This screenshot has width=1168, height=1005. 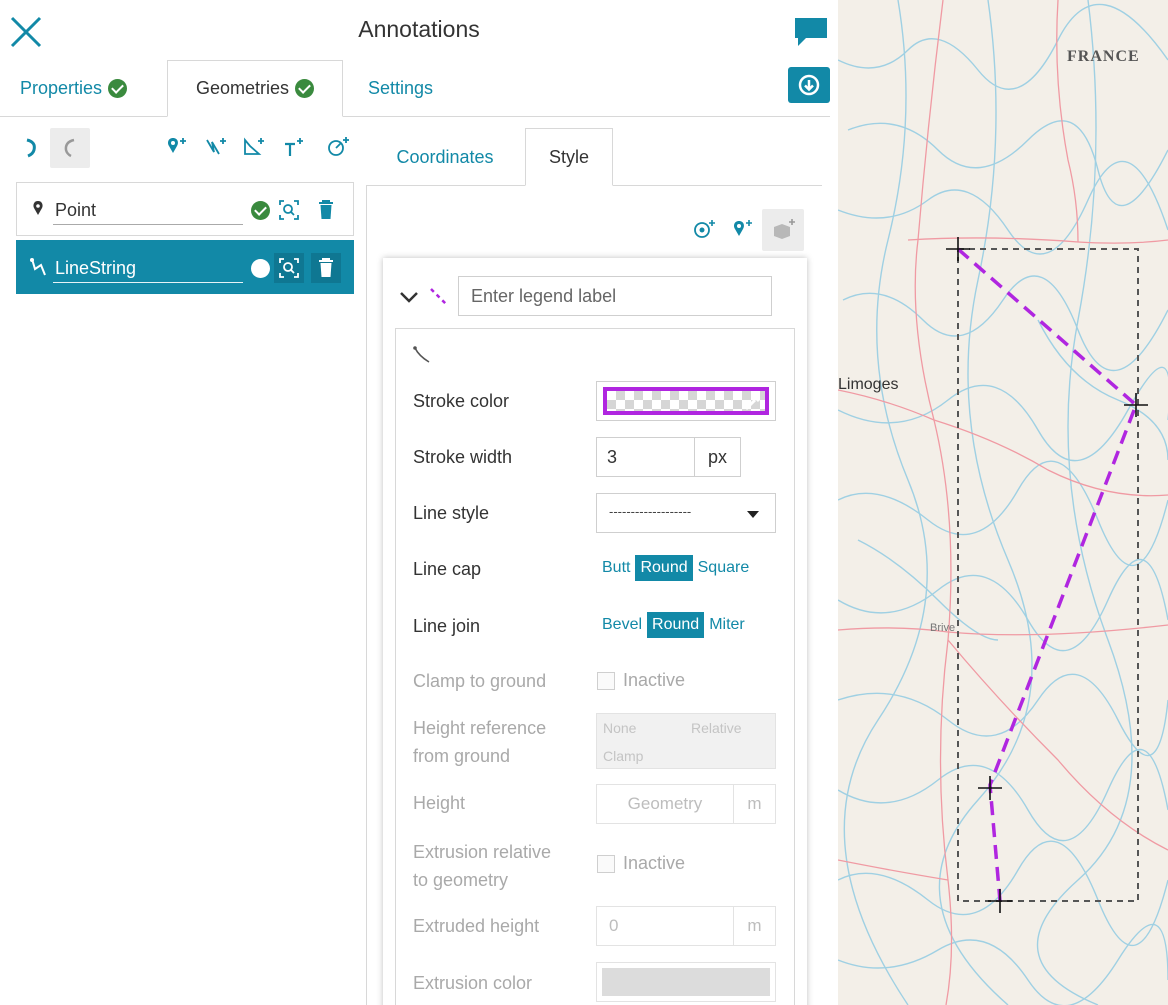 I want to click on height-input: Geometry m, so click(x=686, y=804).